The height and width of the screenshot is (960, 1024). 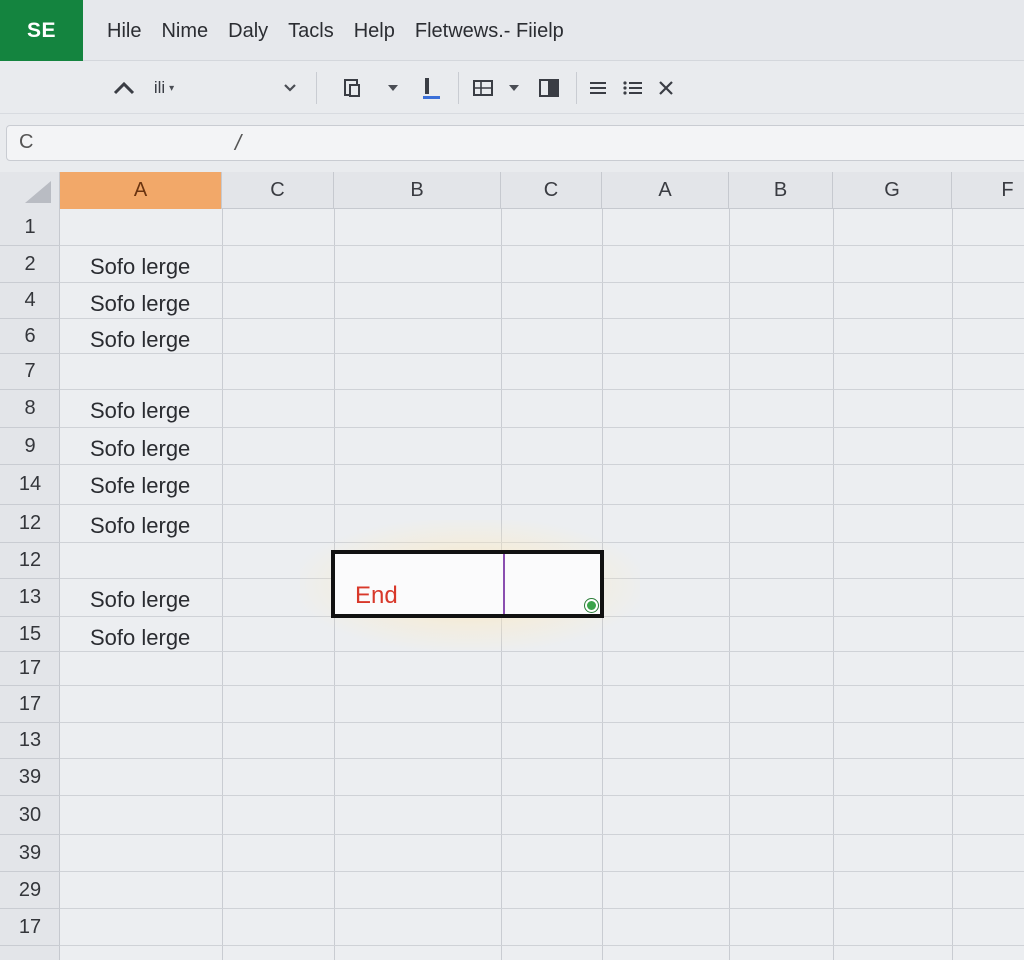 I want to click on list-icon, so click(x=633, y=88).